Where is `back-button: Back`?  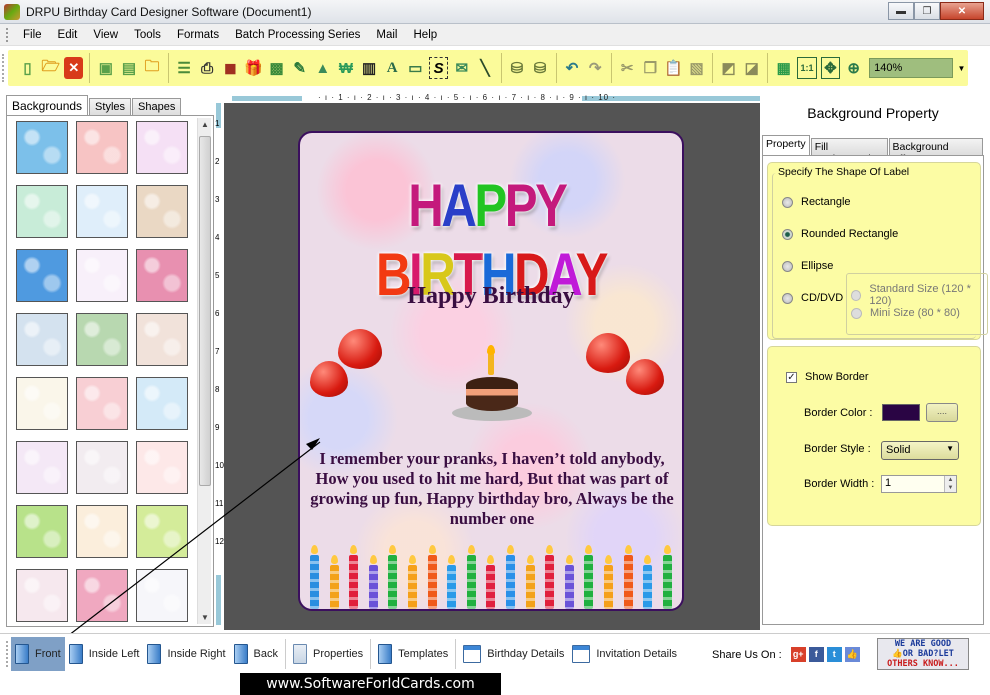
back-button: Back is located at coordinates (256, 654).